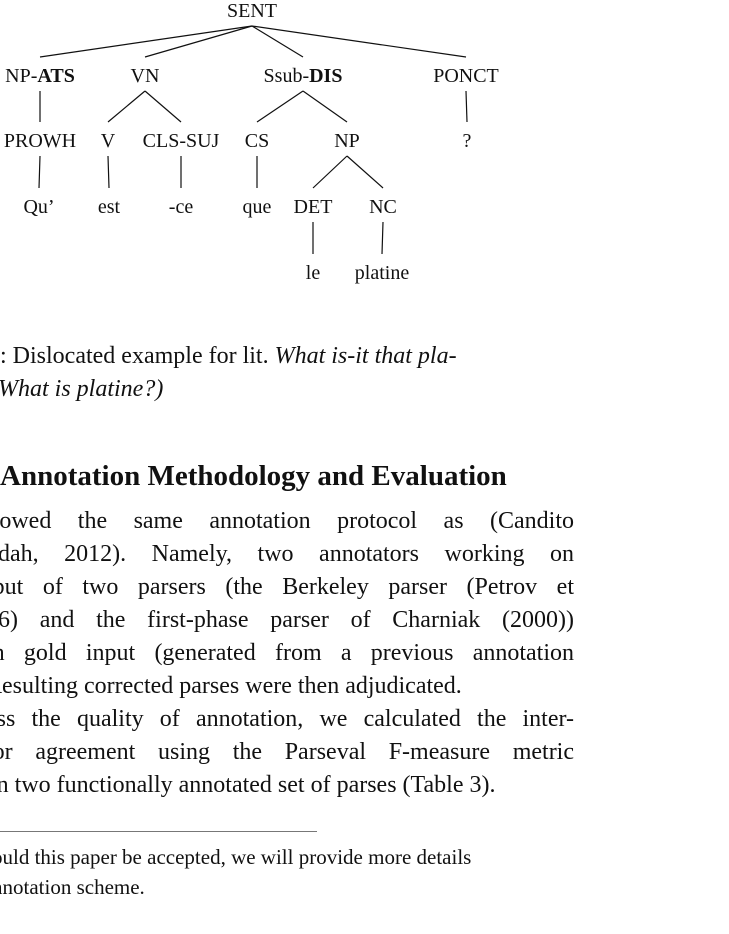 The image size is (729, 934). Describe the element at coordinates (277, 41) in the screenshot. I see `tree-edge-sent-ssub_dis` at that location.